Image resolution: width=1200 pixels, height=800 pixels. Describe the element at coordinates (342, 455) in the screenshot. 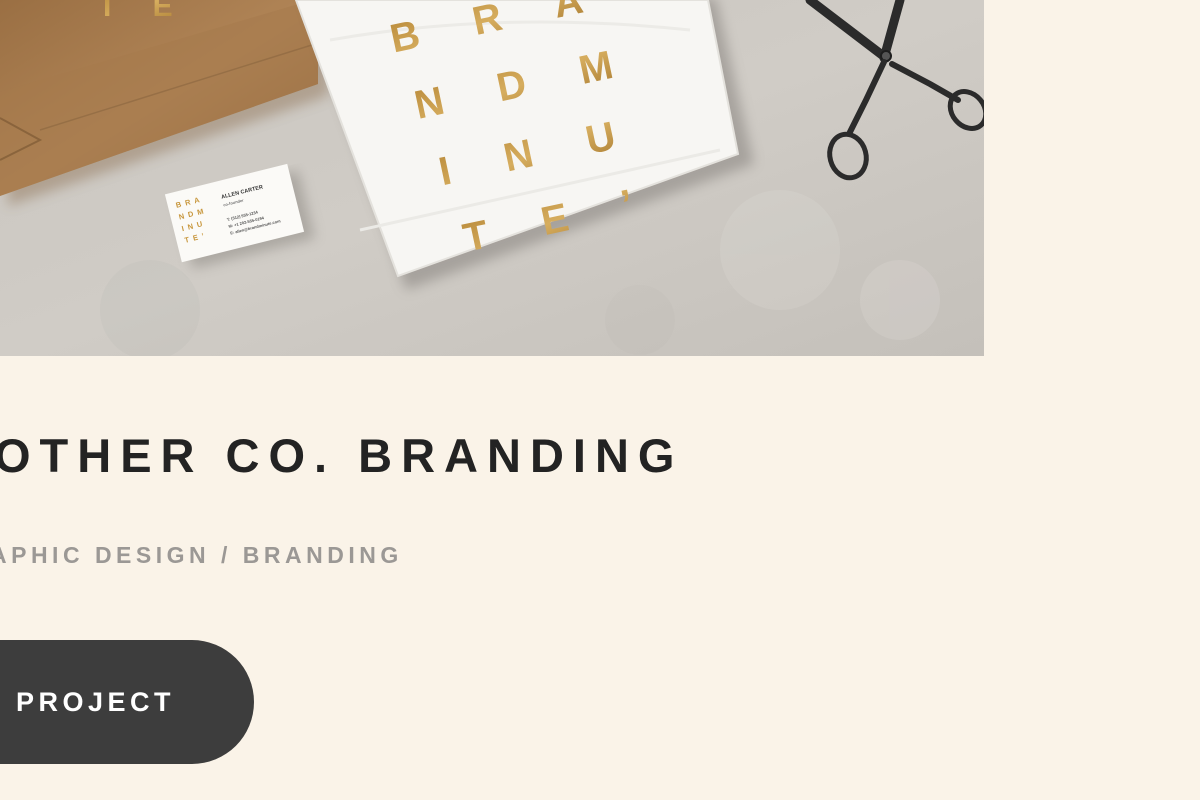

I see `project-title: OTHER CO. BRANDING` at that location.